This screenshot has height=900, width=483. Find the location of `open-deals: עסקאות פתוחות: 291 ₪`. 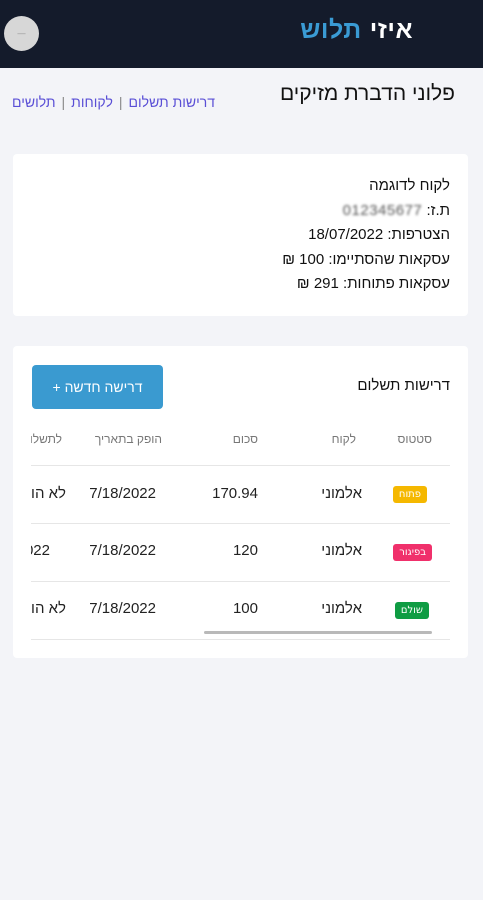

open-deals: עסקאות פתוחות: 291 ₪ is located at coordinates (373, 283).